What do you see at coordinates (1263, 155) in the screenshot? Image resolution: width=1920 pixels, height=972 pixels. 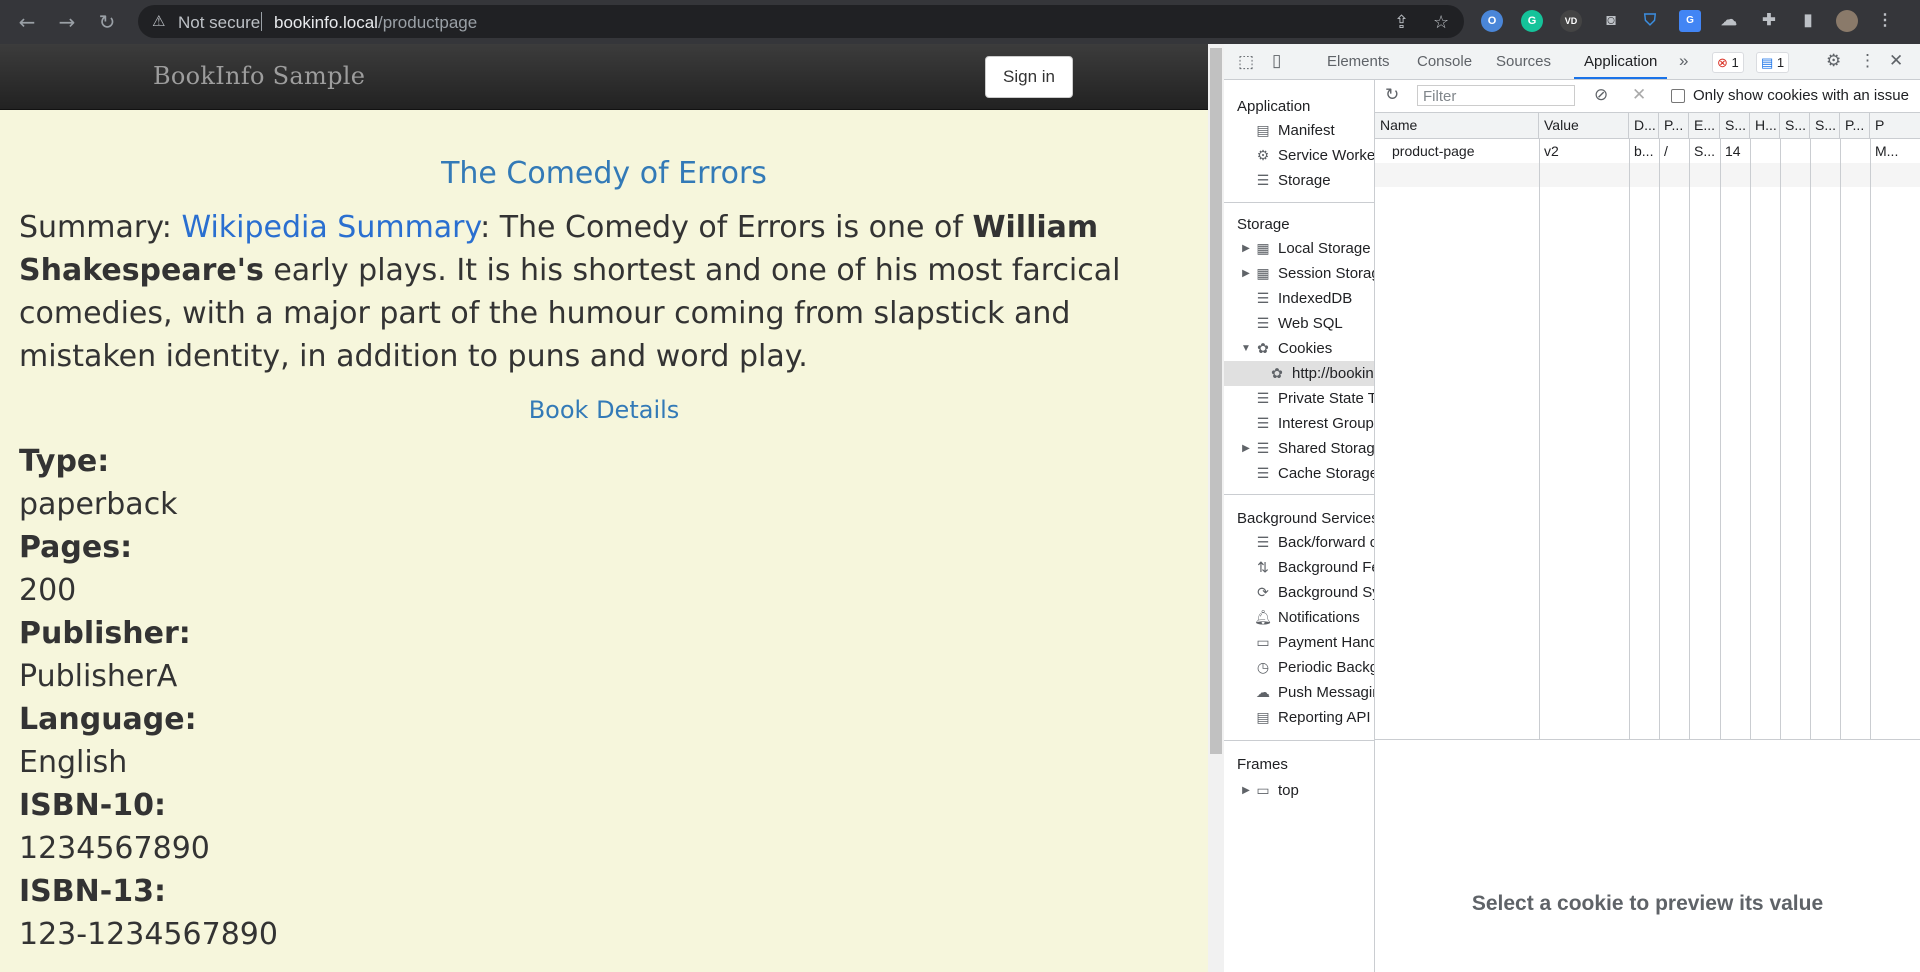 I see `gear-icon: ⚙` at bounding box center [1263, 155].